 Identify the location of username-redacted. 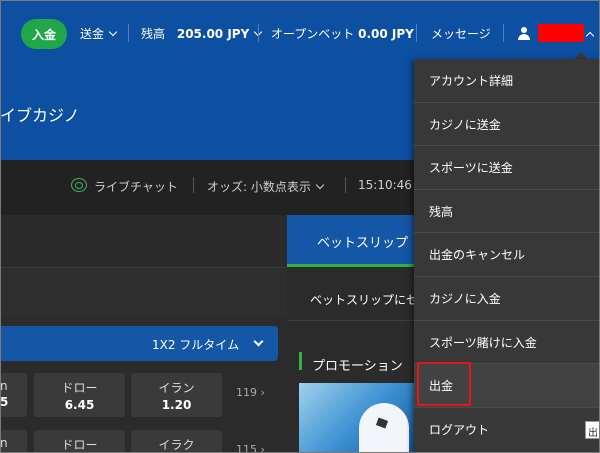
(561, 33).